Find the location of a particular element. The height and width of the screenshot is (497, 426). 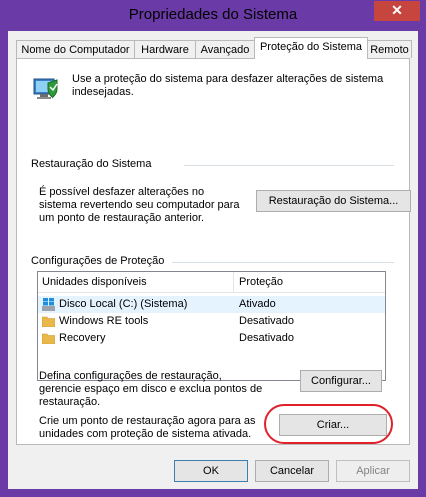

drive-name: Disco Local (C:) (Sistema) is located at coordinates (123, 304).